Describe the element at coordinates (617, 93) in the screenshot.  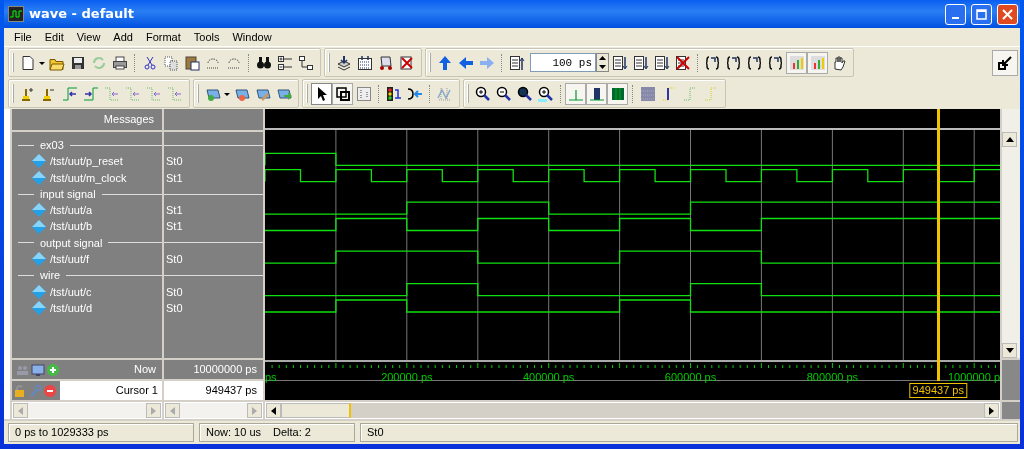
I see `block-format-icon` at that location.